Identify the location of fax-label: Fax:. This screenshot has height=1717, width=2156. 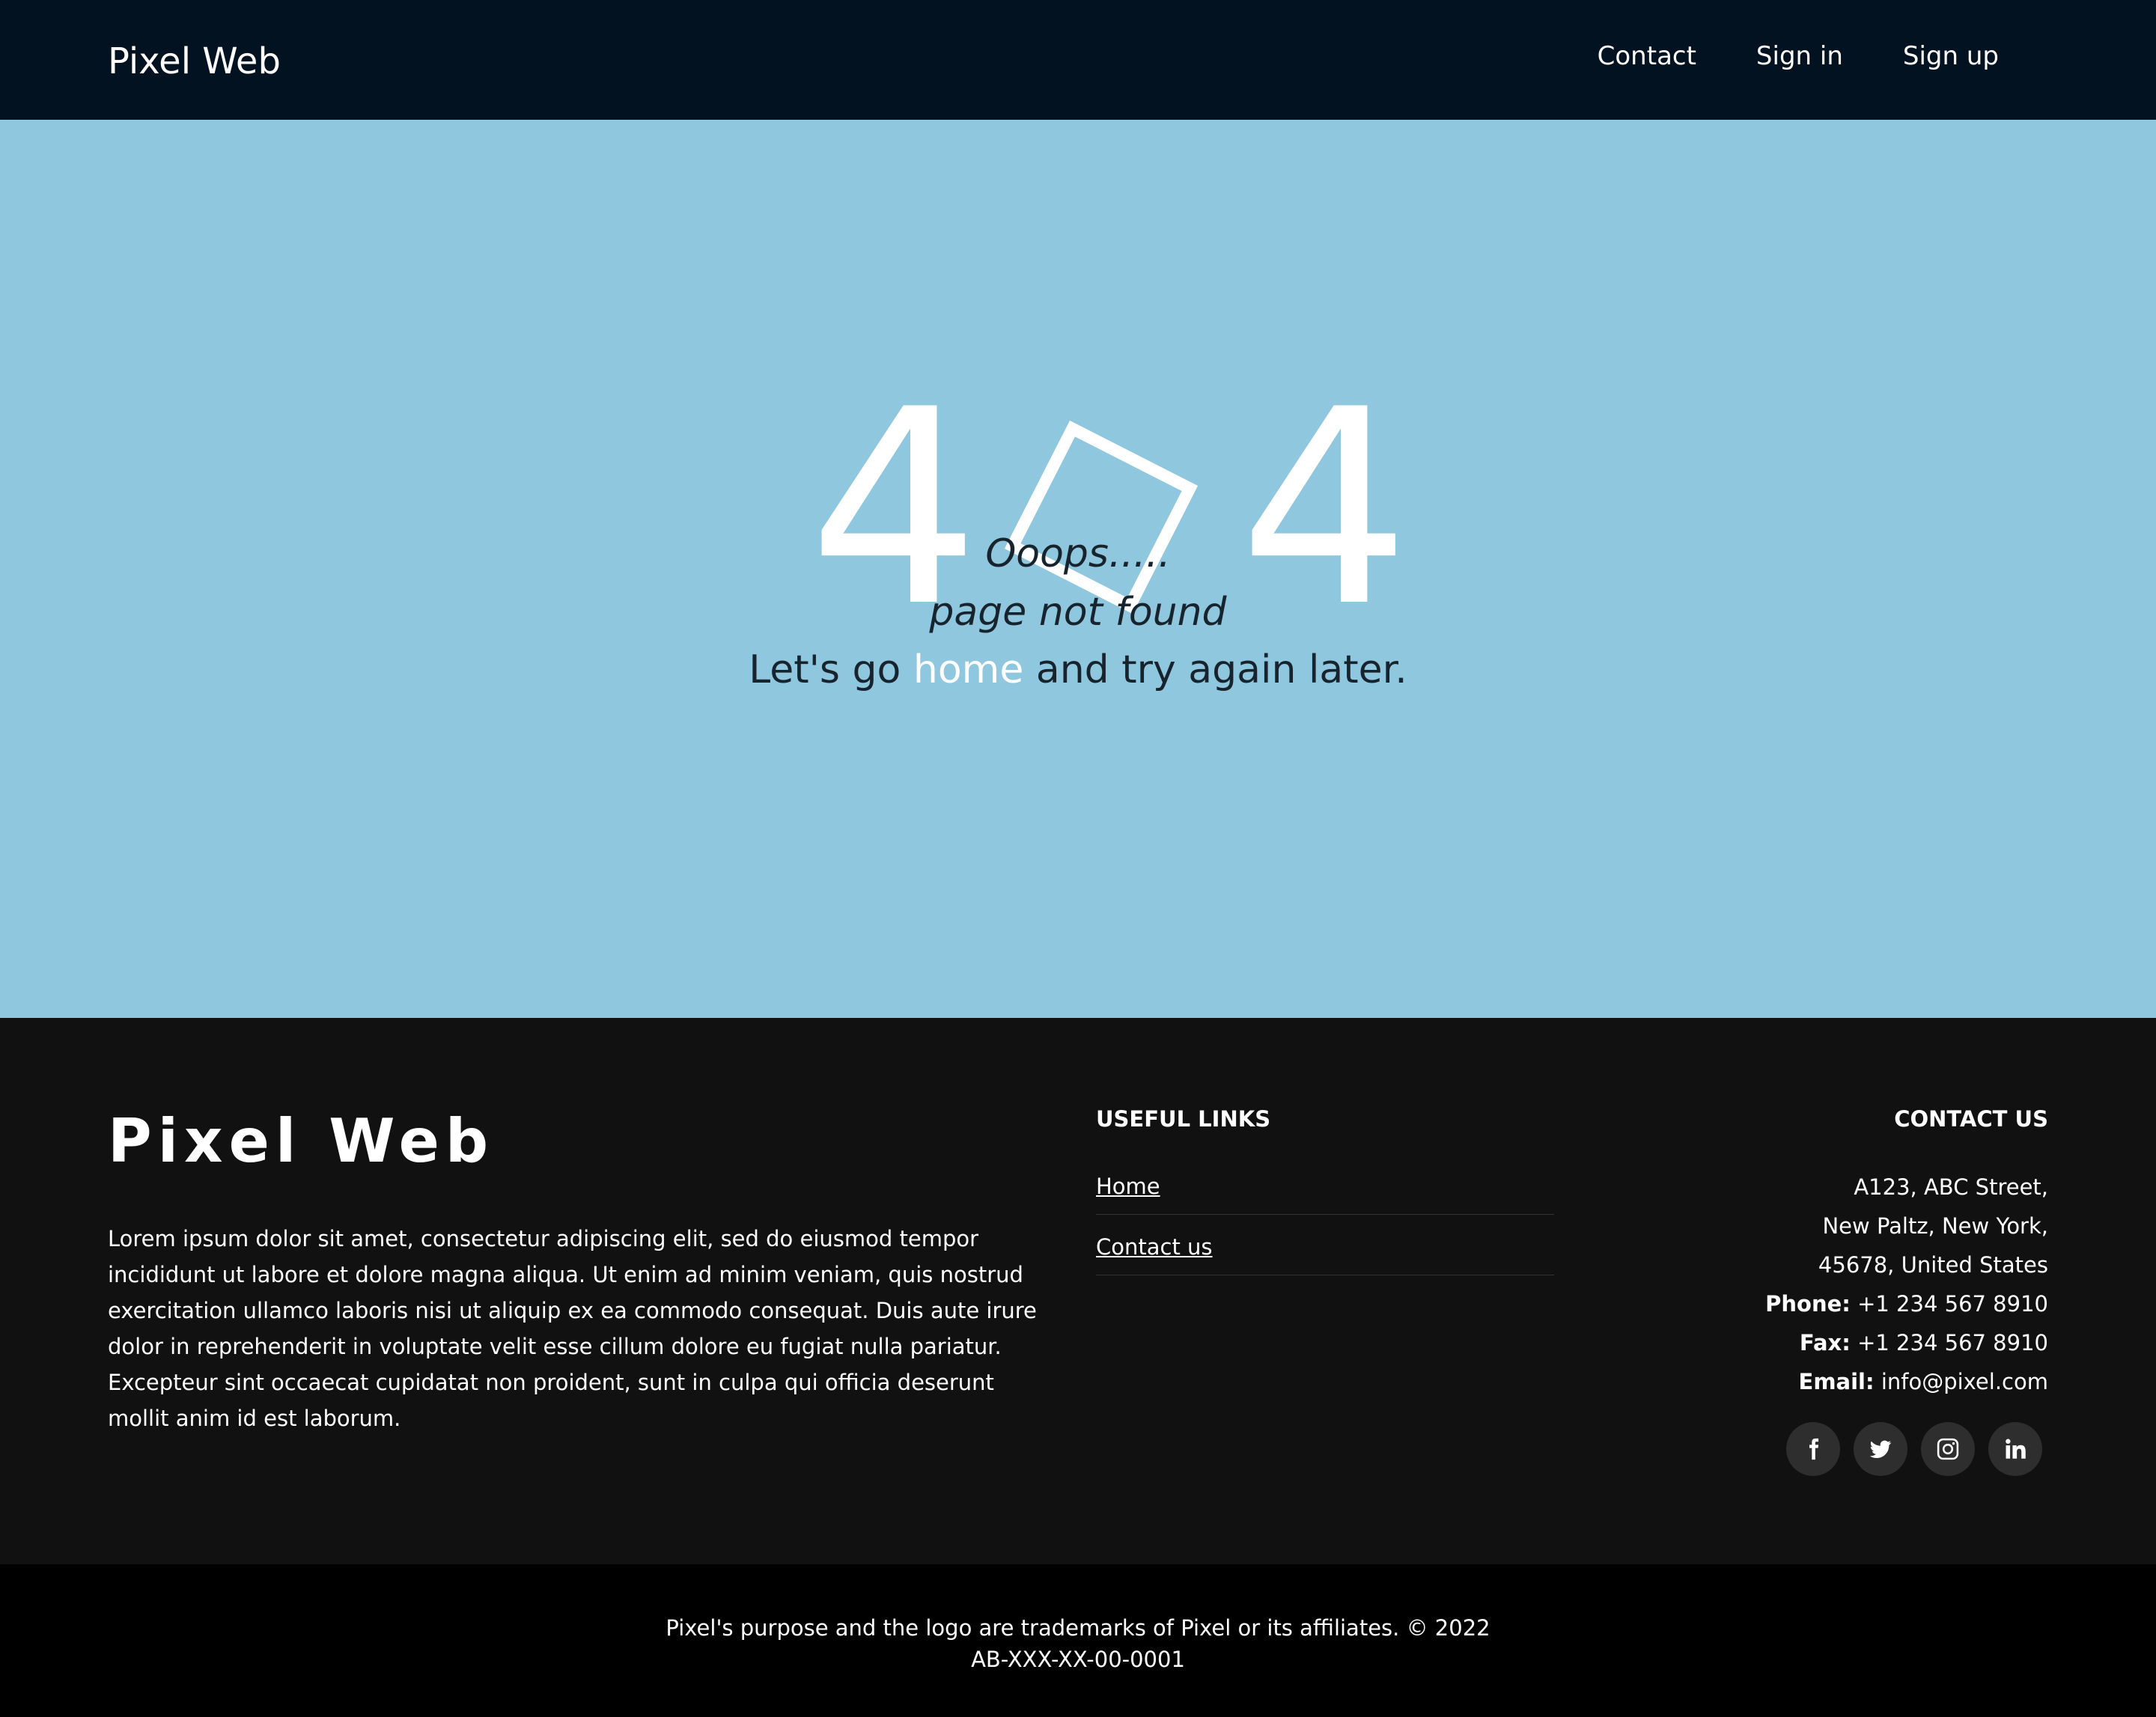
(1825, 1342).